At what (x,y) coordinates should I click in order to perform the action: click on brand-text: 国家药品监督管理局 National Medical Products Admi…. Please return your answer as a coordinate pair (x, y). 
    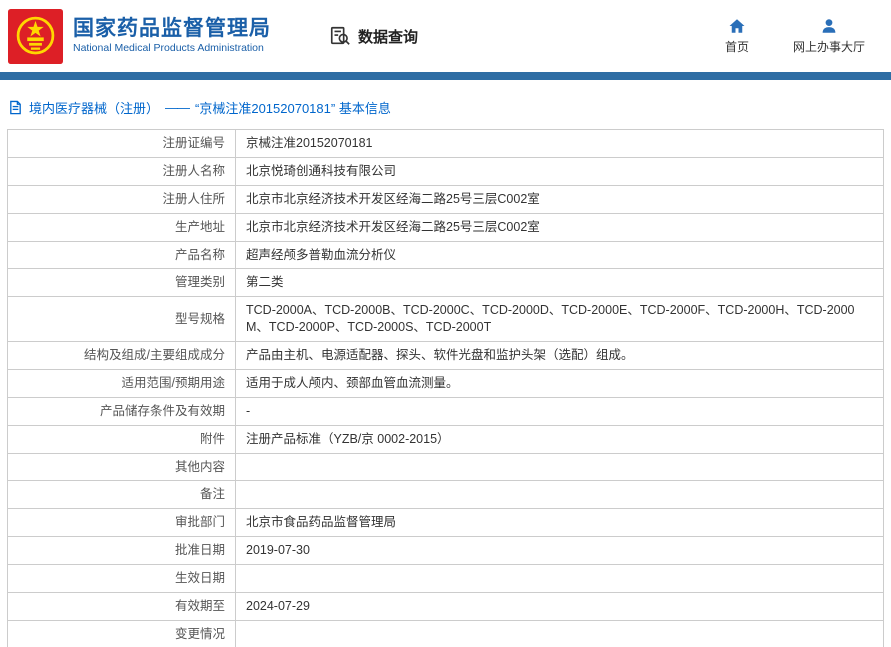
    Looking at the image, I should click on (172, 36).